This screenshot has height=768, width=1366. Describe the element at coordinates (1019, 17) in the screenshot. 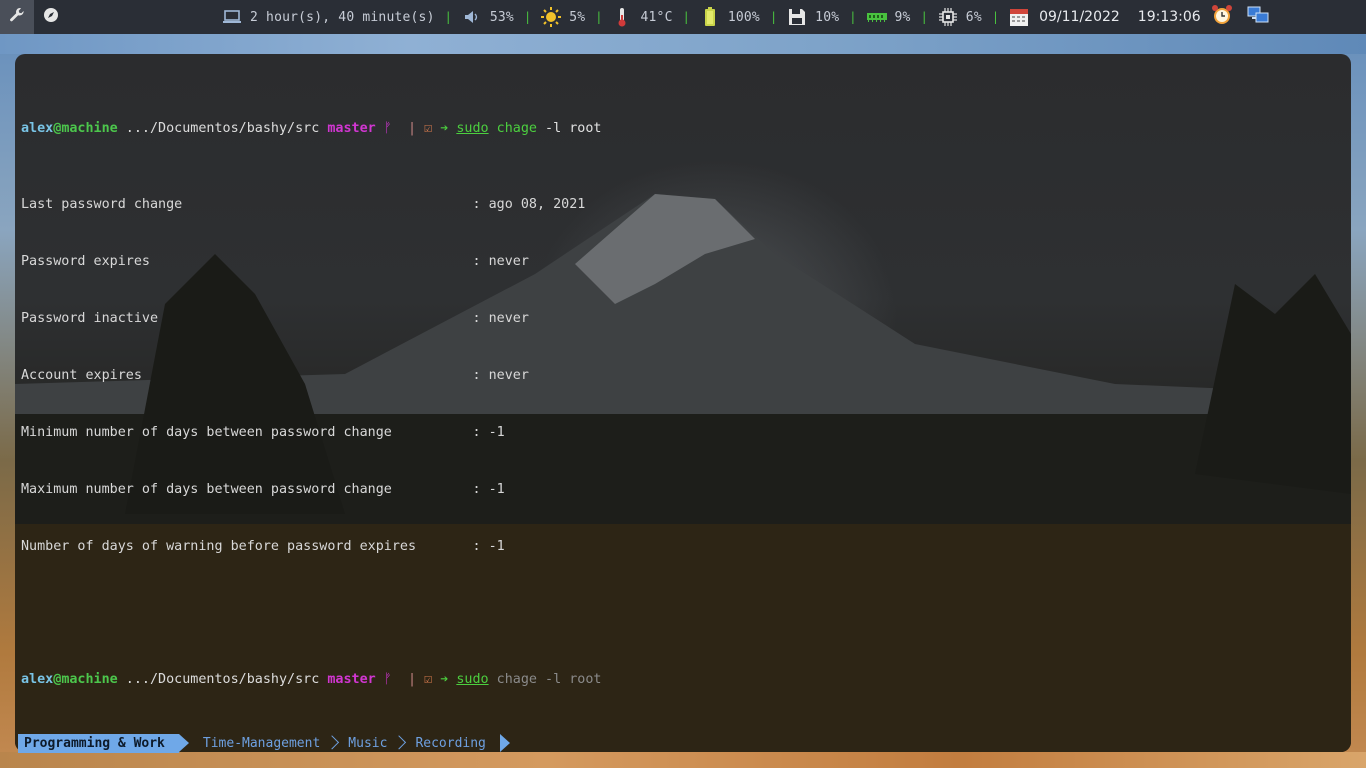

I see `calendar-icon` at that location.